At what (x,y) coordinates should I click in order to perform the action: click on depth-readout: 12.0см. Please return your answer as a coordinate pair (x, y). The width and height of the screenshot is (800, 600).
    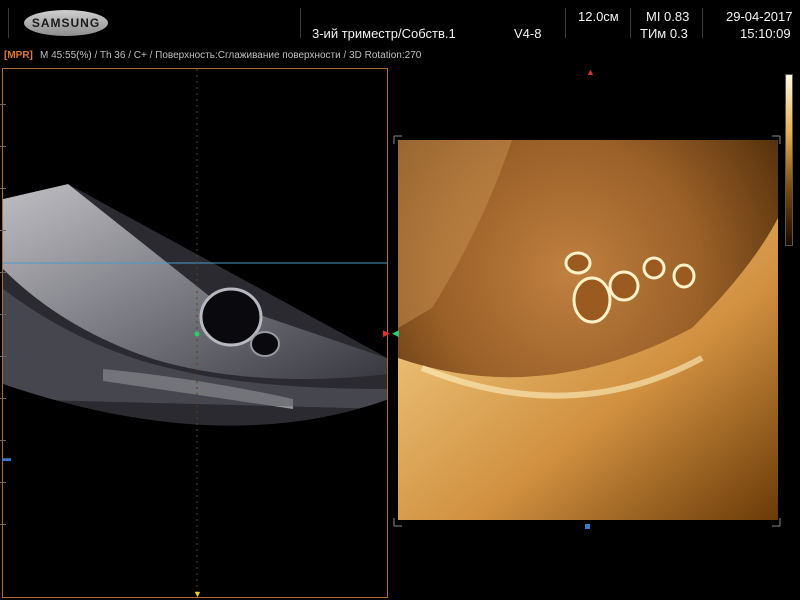
    Looking at the image, I should click on (598, 16).